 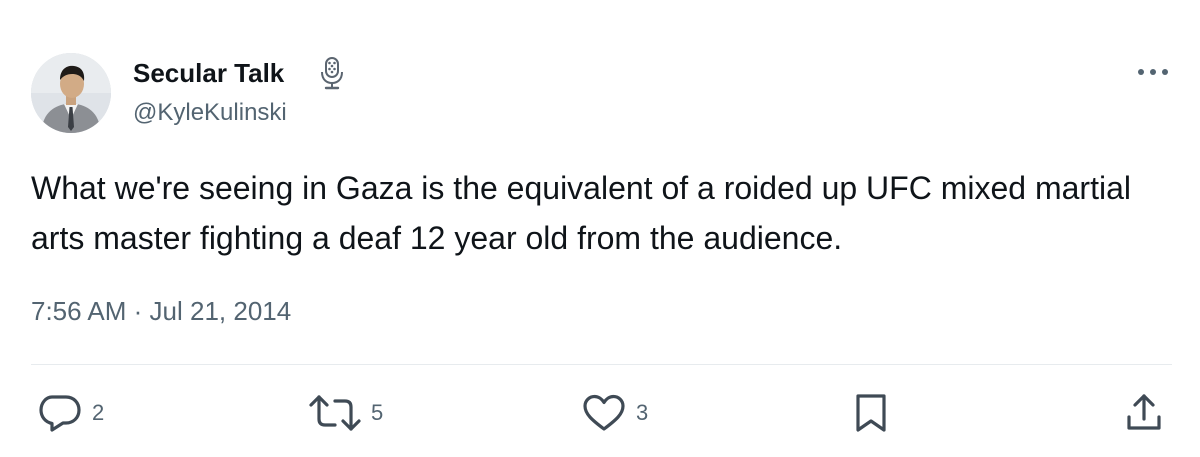 I want to click on tweet-time: 7:56 AM, so click(x=78, y=311).